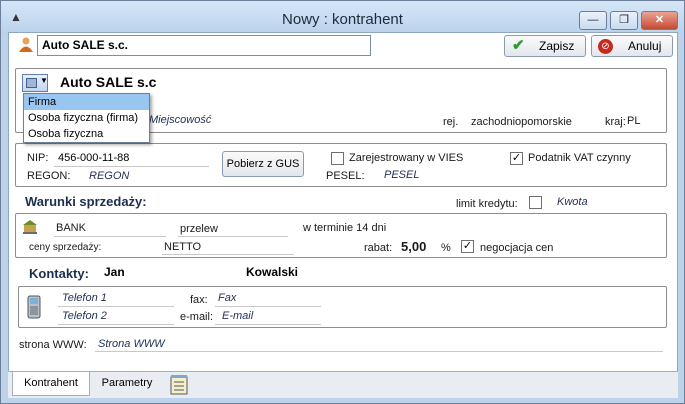 This screenshot has height=404, width=685. Describe the element at coordinates (557, 46) in the screenshot. I see `save-label: Zapisz` at that location.